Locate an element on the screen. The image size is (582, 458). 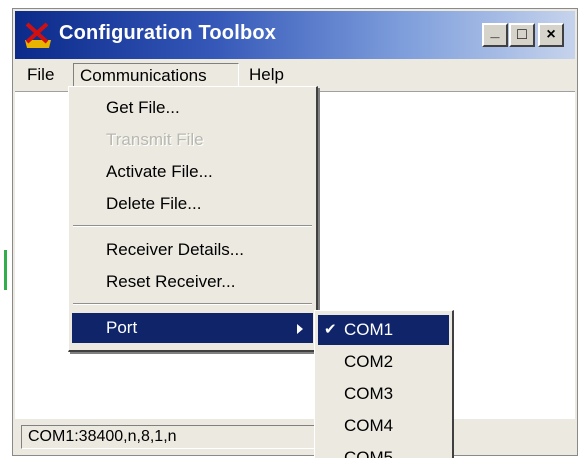
port-item-com3: COM3 is located at coordinates (383, 394).